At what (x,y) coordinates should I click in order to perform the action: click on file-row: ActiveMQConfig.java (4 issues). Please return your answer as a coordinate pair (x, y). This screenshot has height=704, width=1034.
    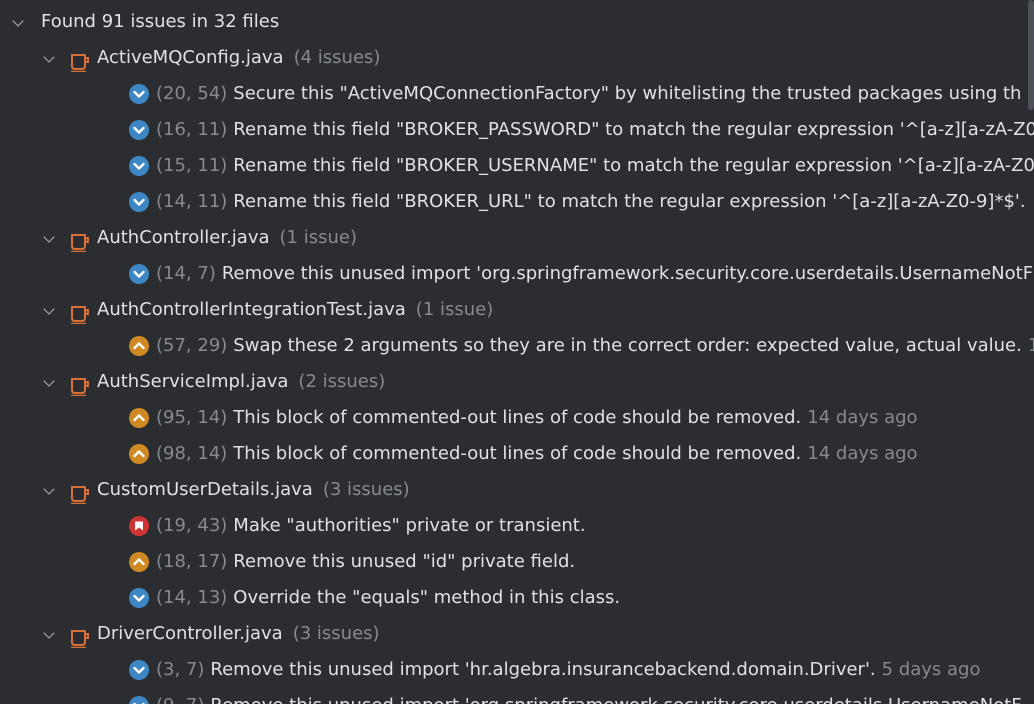
    Looking at the image, I should click on (517, 58).